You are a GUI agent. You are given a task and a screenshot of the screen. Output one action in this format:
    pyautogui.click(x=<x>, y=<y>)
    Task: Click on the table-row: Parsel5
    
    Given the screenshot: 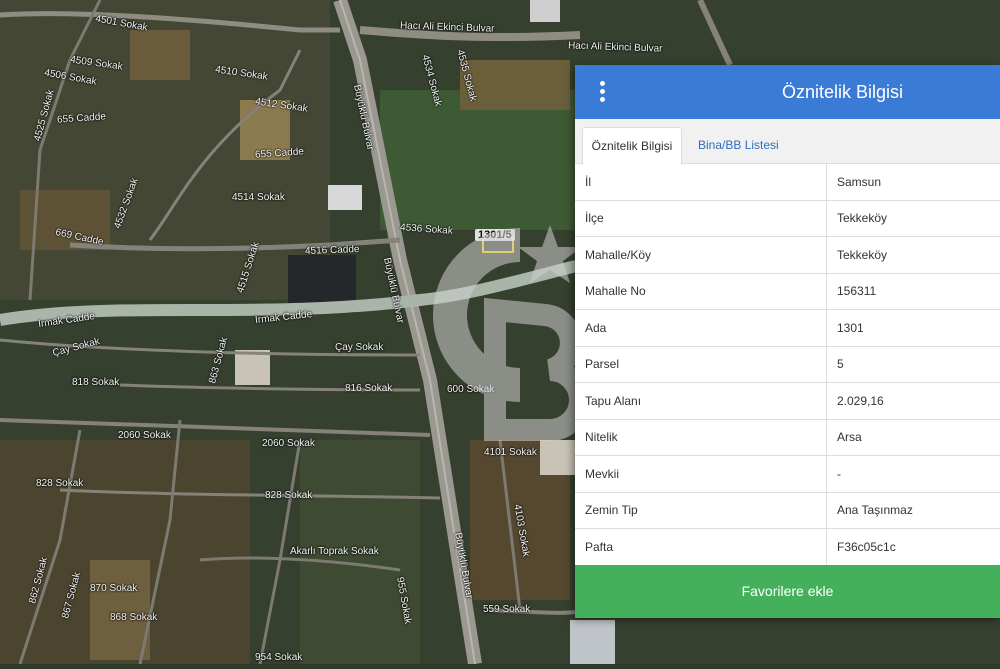 What is the action you would take?
    pyautogui.click(x=787, y=364)
    